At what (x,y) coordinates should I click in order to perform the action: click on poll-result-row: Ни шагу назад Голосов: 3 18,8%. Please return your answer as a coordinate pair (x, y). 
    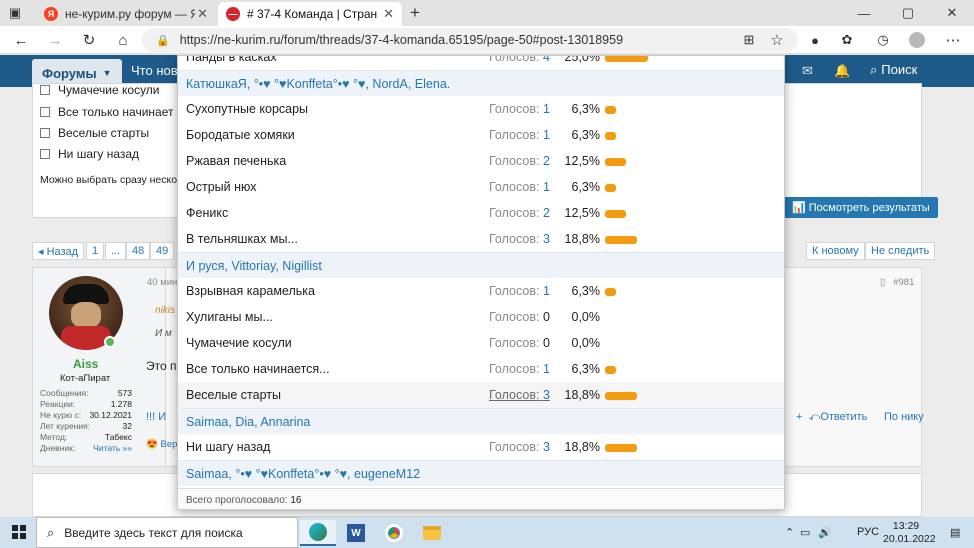
    Looking at the image, I should click on (481, 447).